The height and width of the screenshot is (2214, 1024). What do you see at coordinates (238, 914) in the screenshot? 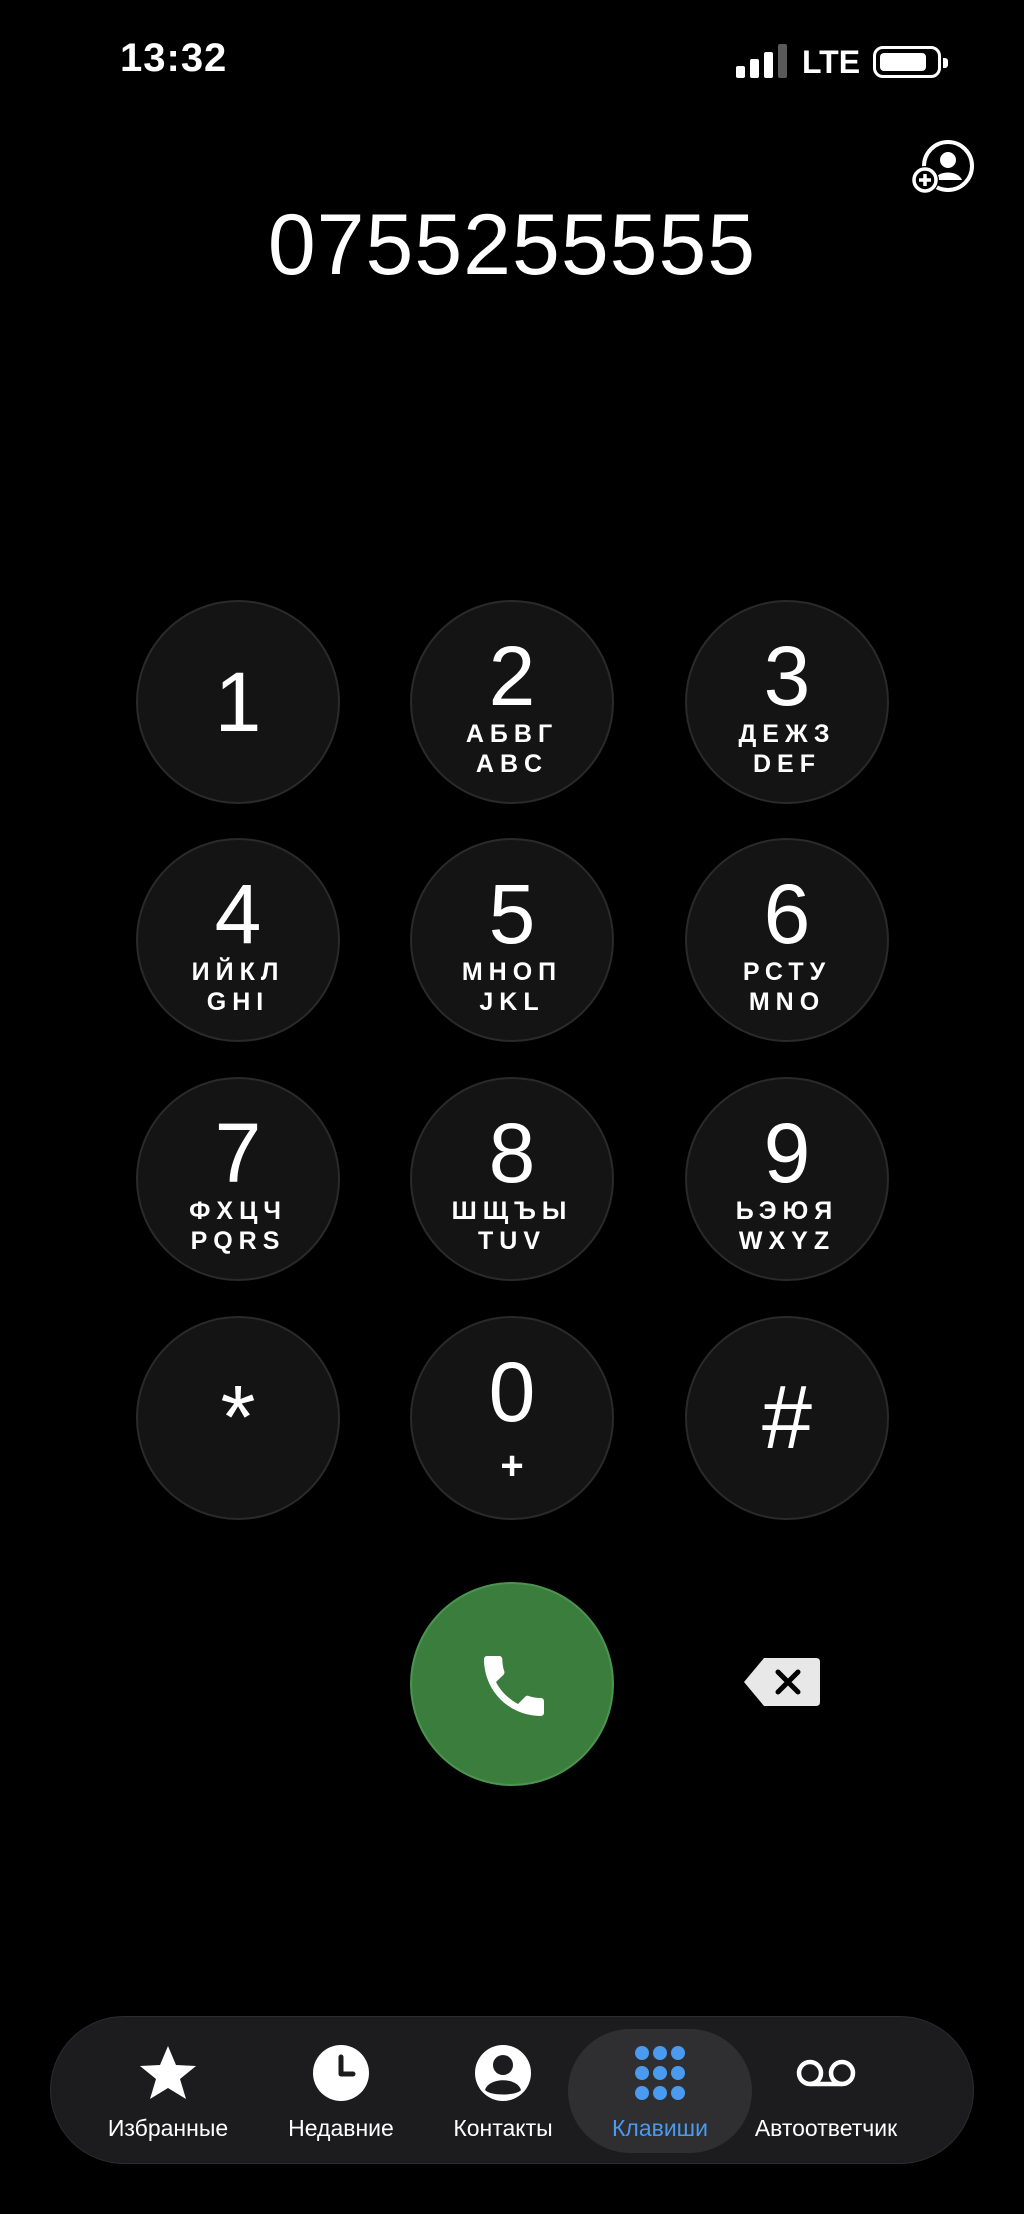
I see `key-digit: 4` at bounding box center [238, 914].